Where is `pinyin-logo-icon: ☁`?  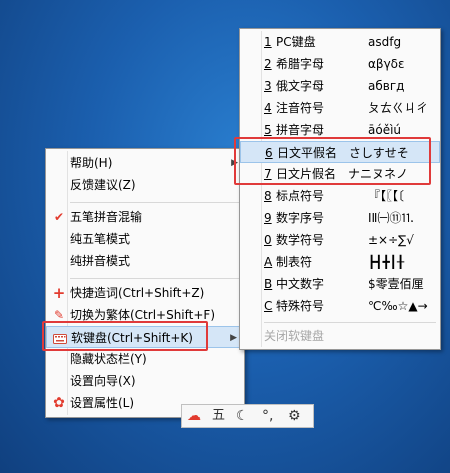 pinyin-logo-icon: ☁ is located at coordinates (194, 416).